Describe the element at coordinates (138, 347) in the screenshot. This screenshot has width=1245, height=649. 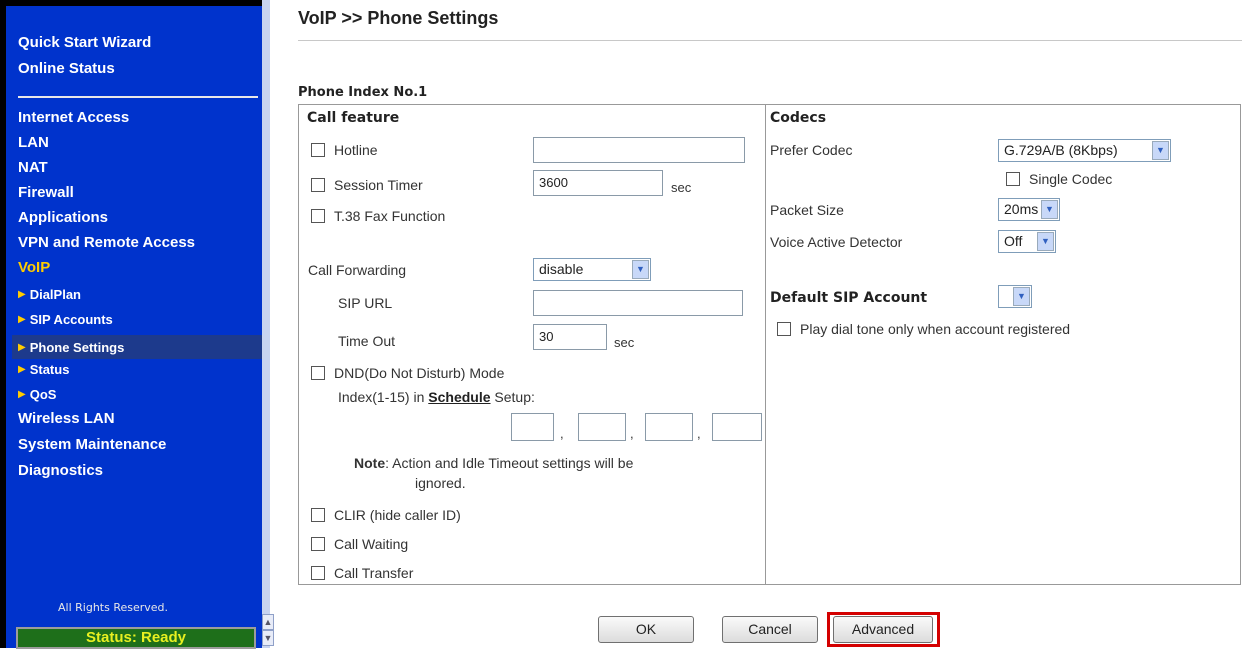
I see `nav-sub-phone-settings: ▶ Phone Settings` at that location.